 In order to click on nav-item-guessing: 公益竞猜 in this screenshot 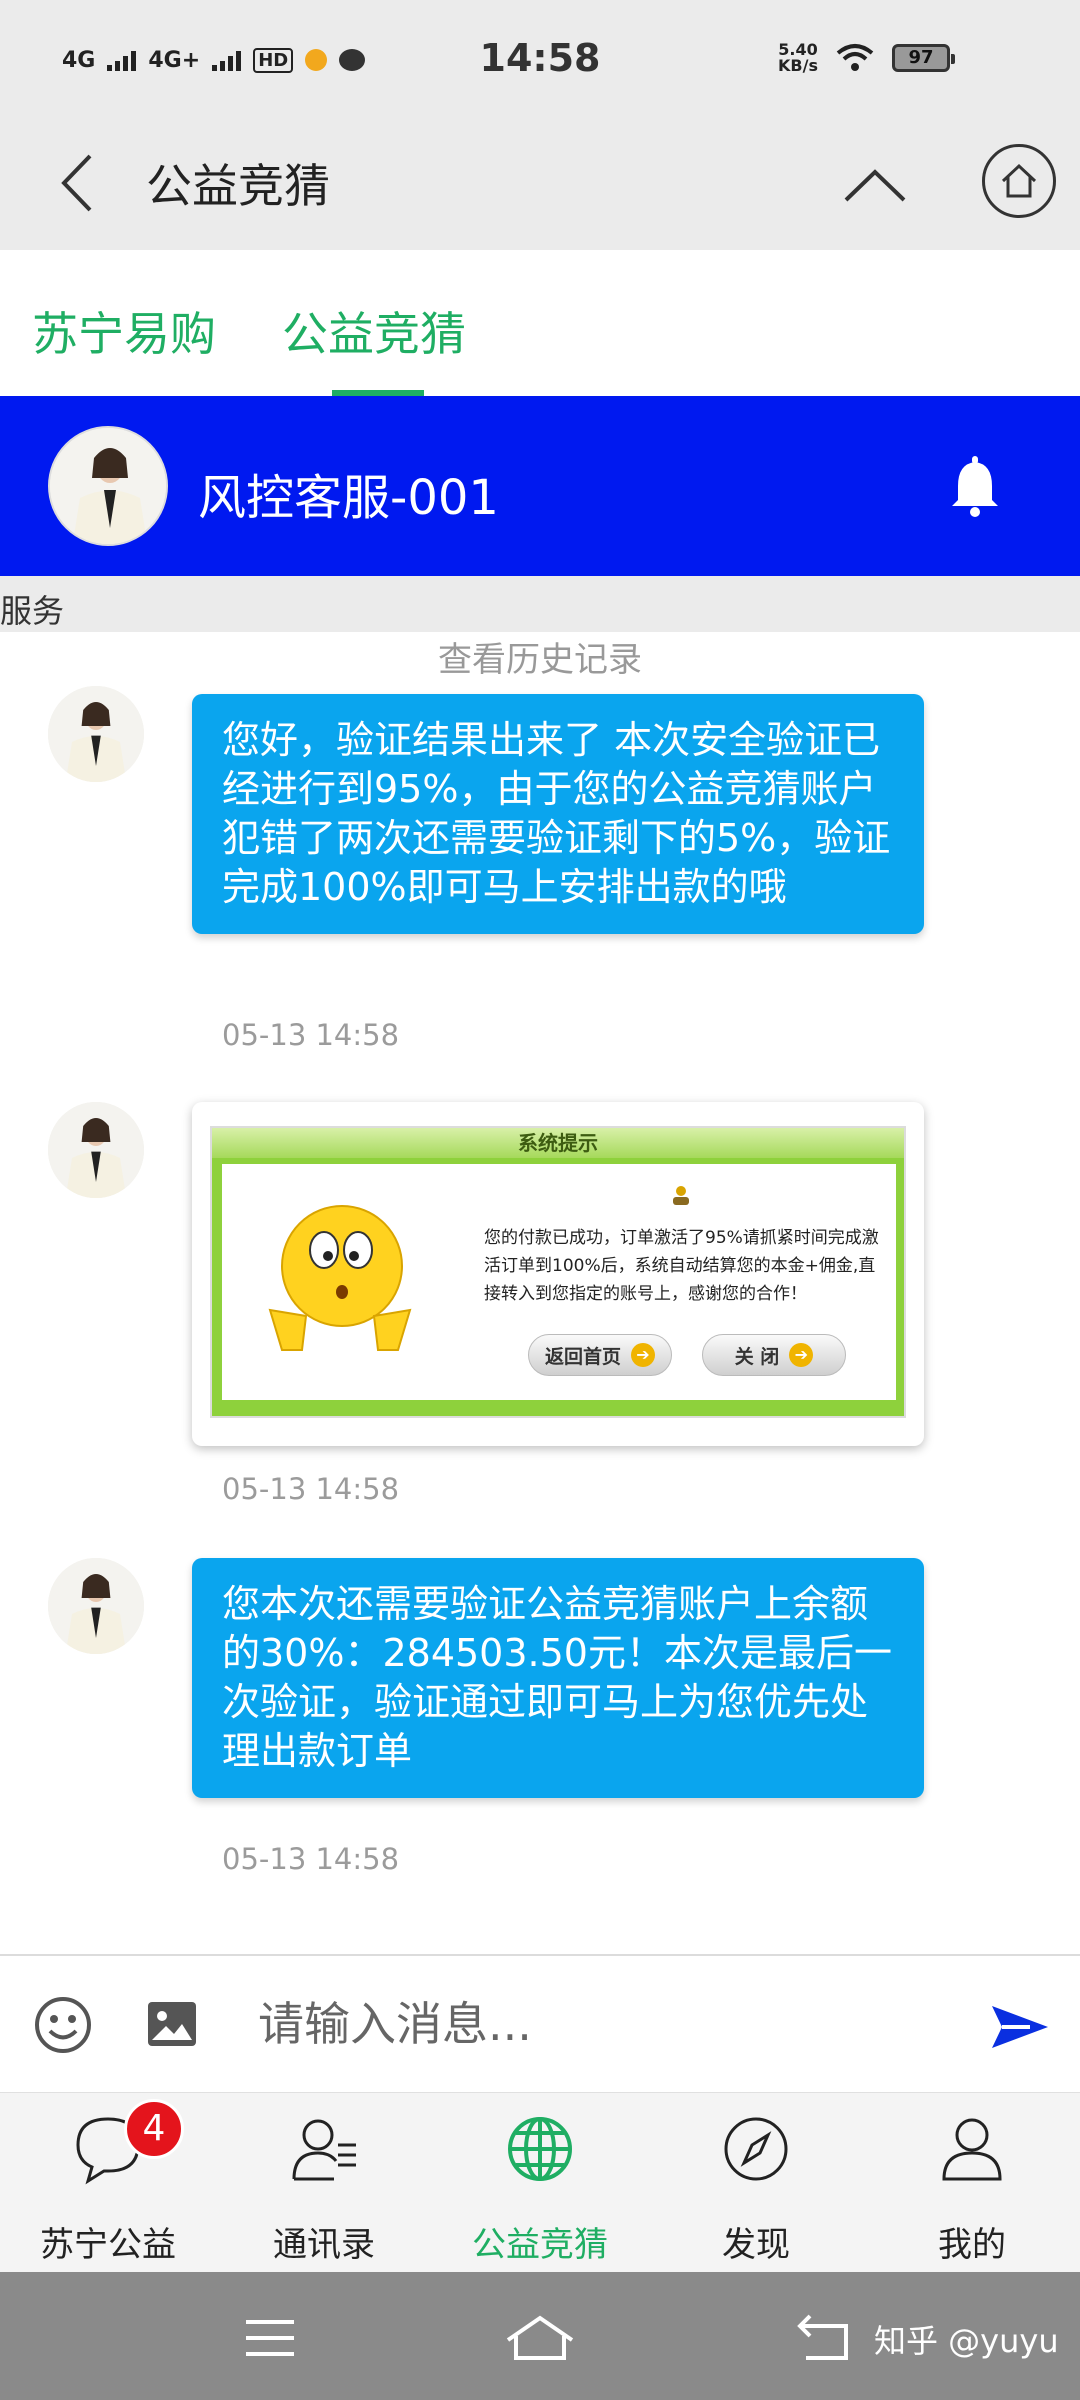, I will do `click(540, 2189)`.